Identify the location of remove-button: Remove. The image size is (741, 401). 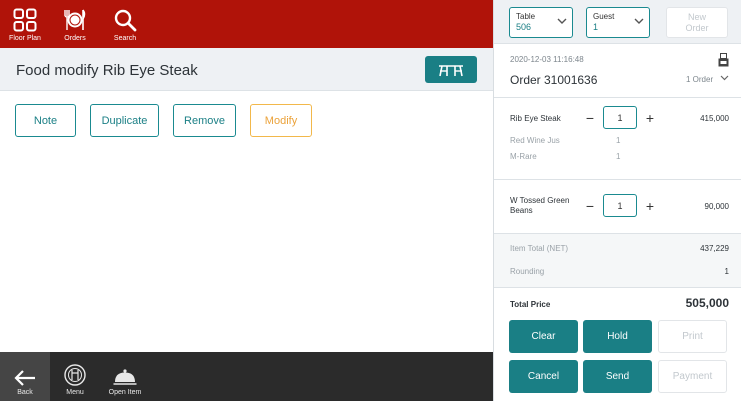
(204, 120).